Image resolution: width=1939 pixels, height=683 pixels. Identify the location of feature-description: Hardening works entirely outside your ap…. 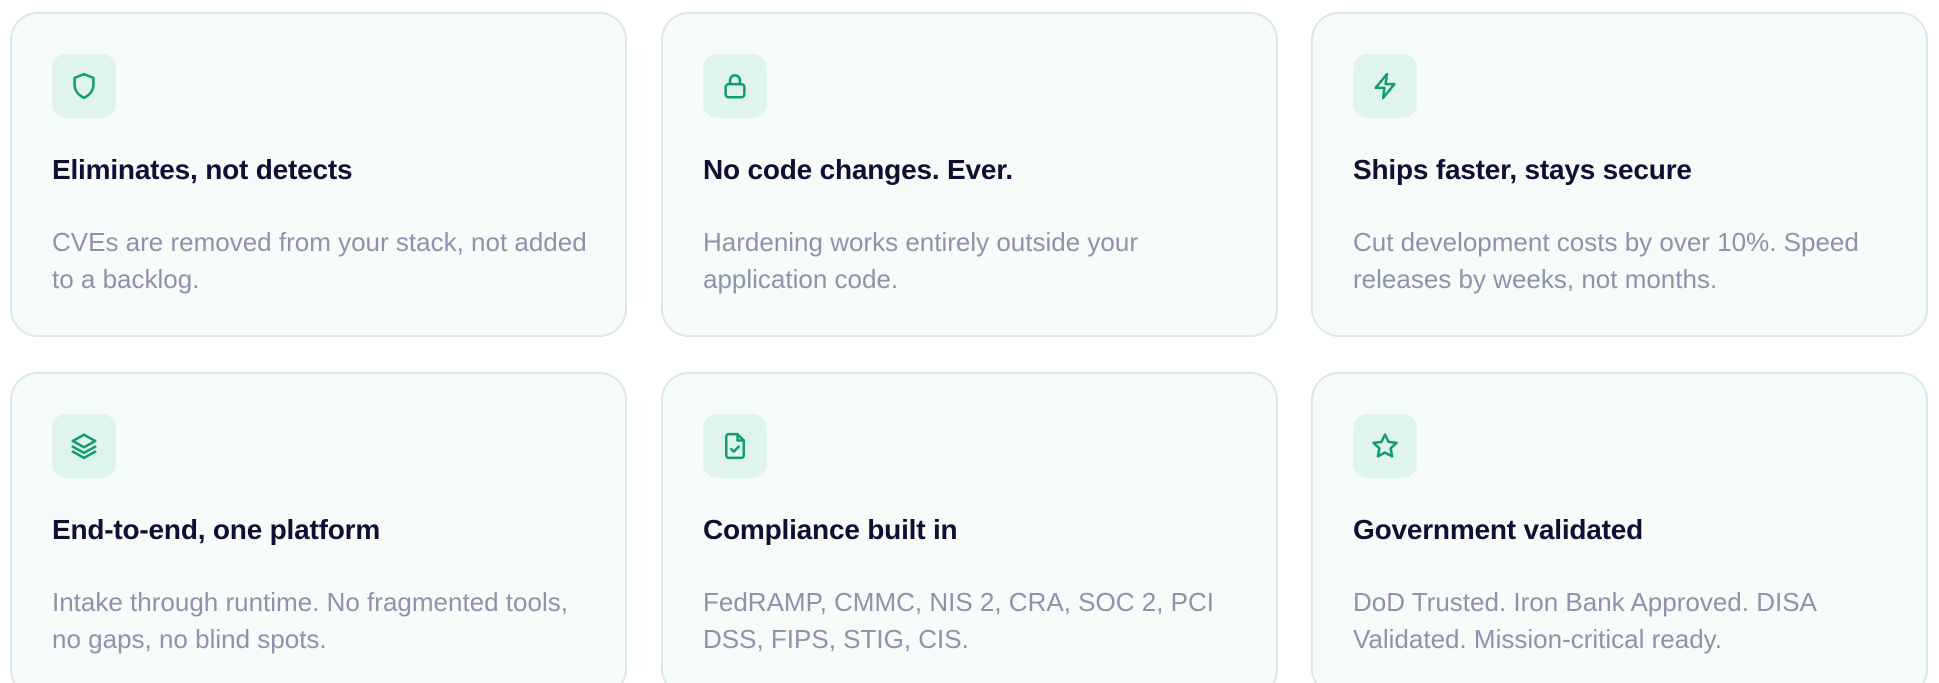
(920, 260).